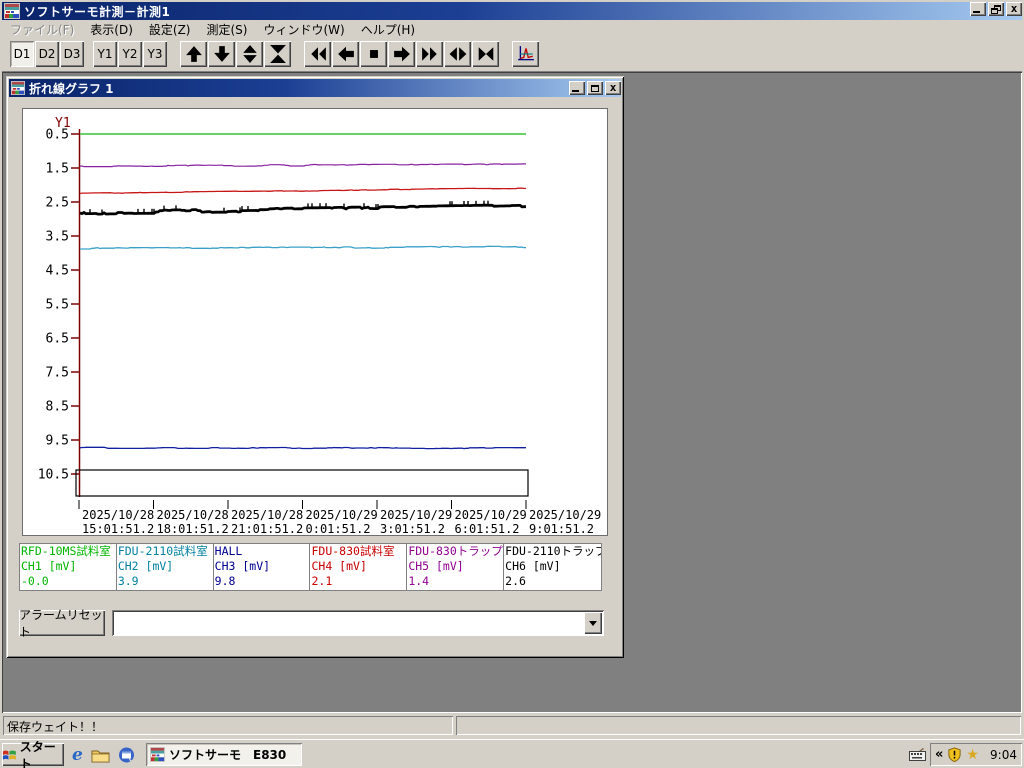 Image resolution: width=1024 pixels, height=768 pixels. What do you see at coordinates (533, 566) in the screenshot?
I see `legend-channel: CH6 [mV]` at bounding box center [533, 566].